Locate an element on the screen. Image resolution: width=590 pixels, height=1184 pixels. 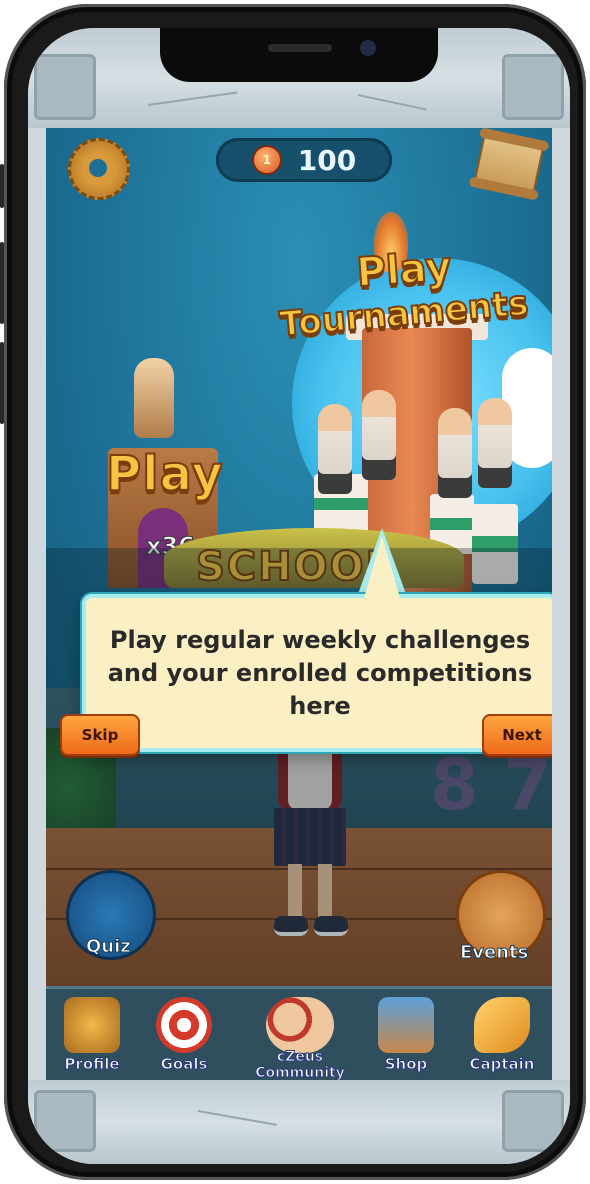
shop-icon is located at coordinates (406, 1025).